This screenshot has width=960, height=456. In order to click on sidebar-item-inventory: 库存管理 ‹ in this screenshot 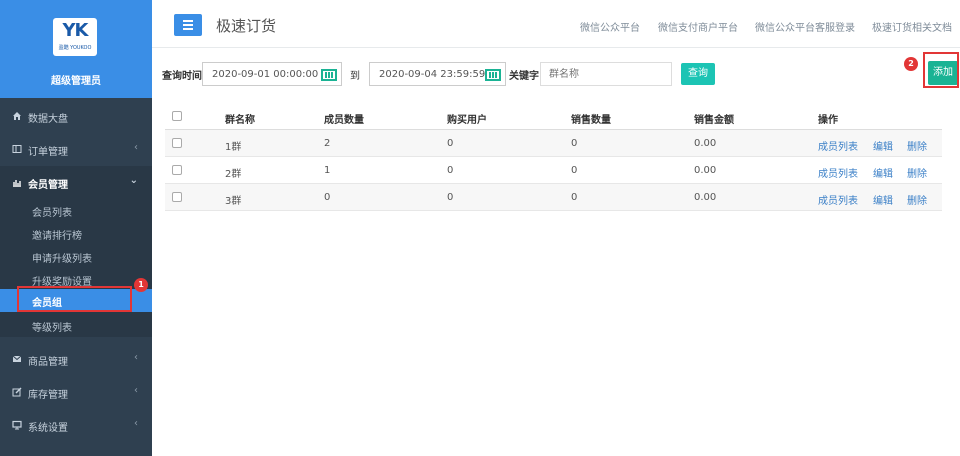, I will do `click(76, 392)`.